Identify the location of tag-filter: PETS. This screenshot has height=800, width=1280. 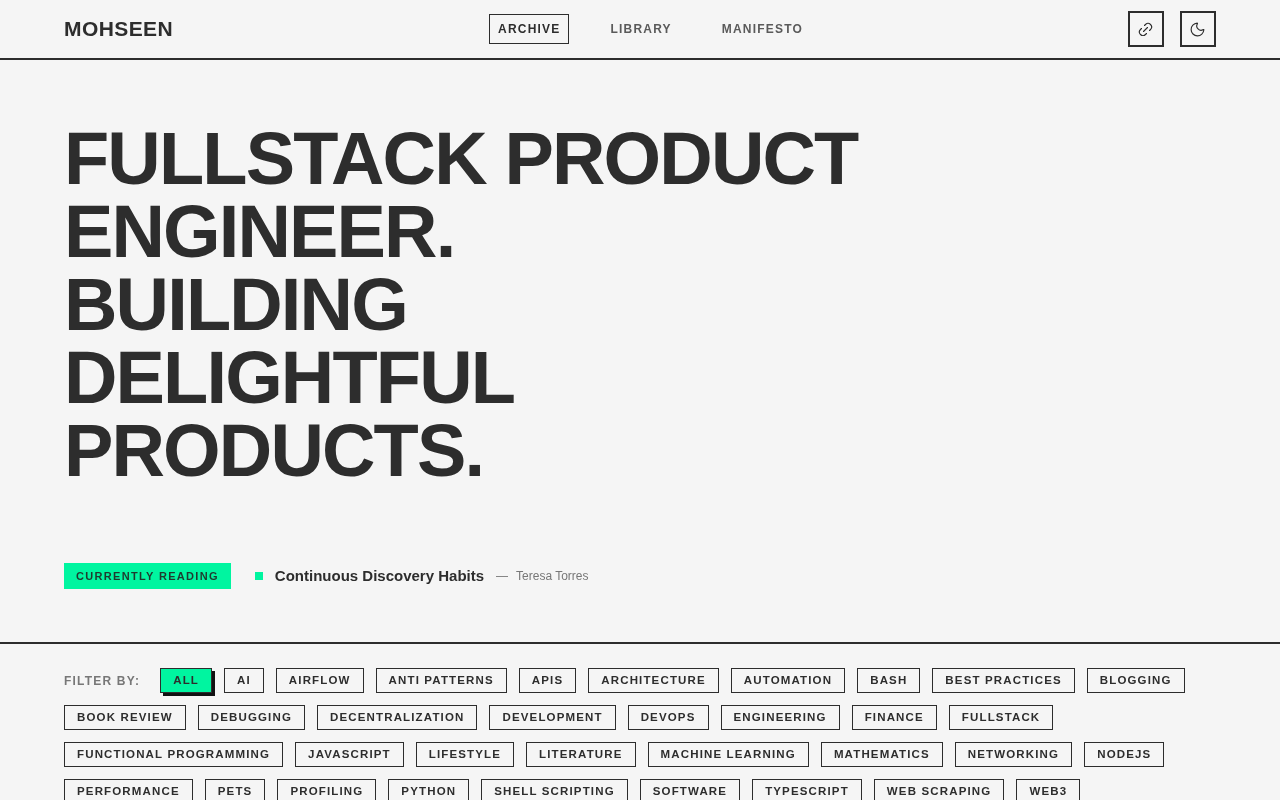
(235, 789).